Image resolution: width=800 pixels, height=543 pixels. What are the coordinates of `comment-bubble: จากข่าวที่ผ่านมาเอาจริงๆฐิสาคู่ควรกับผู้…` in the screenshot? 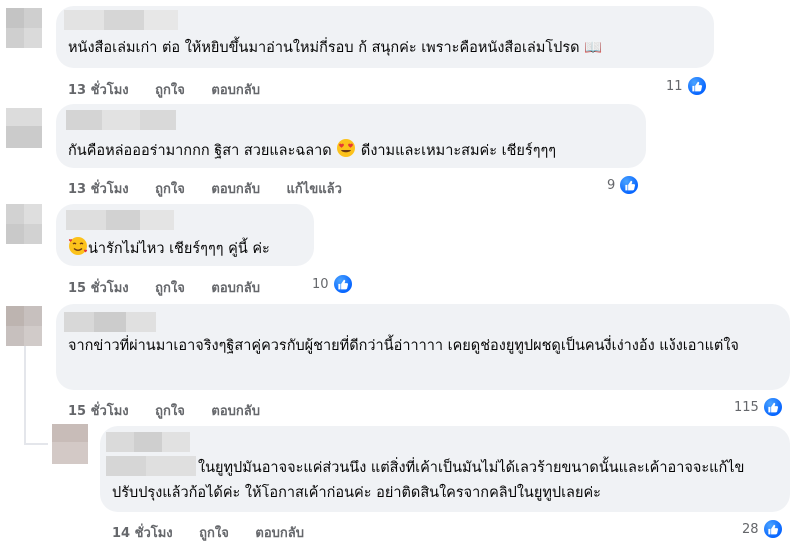 It's located at (423, 347).